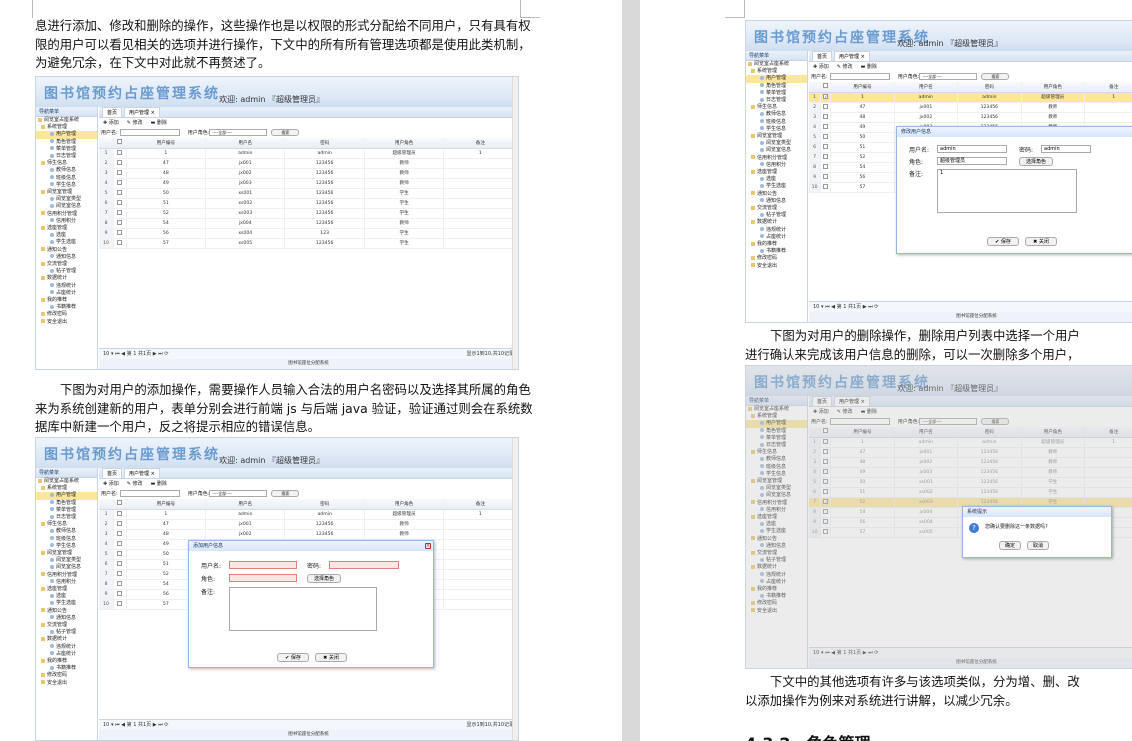  I want to click on nav-tree-item: 信用积分, so click(776, 165).